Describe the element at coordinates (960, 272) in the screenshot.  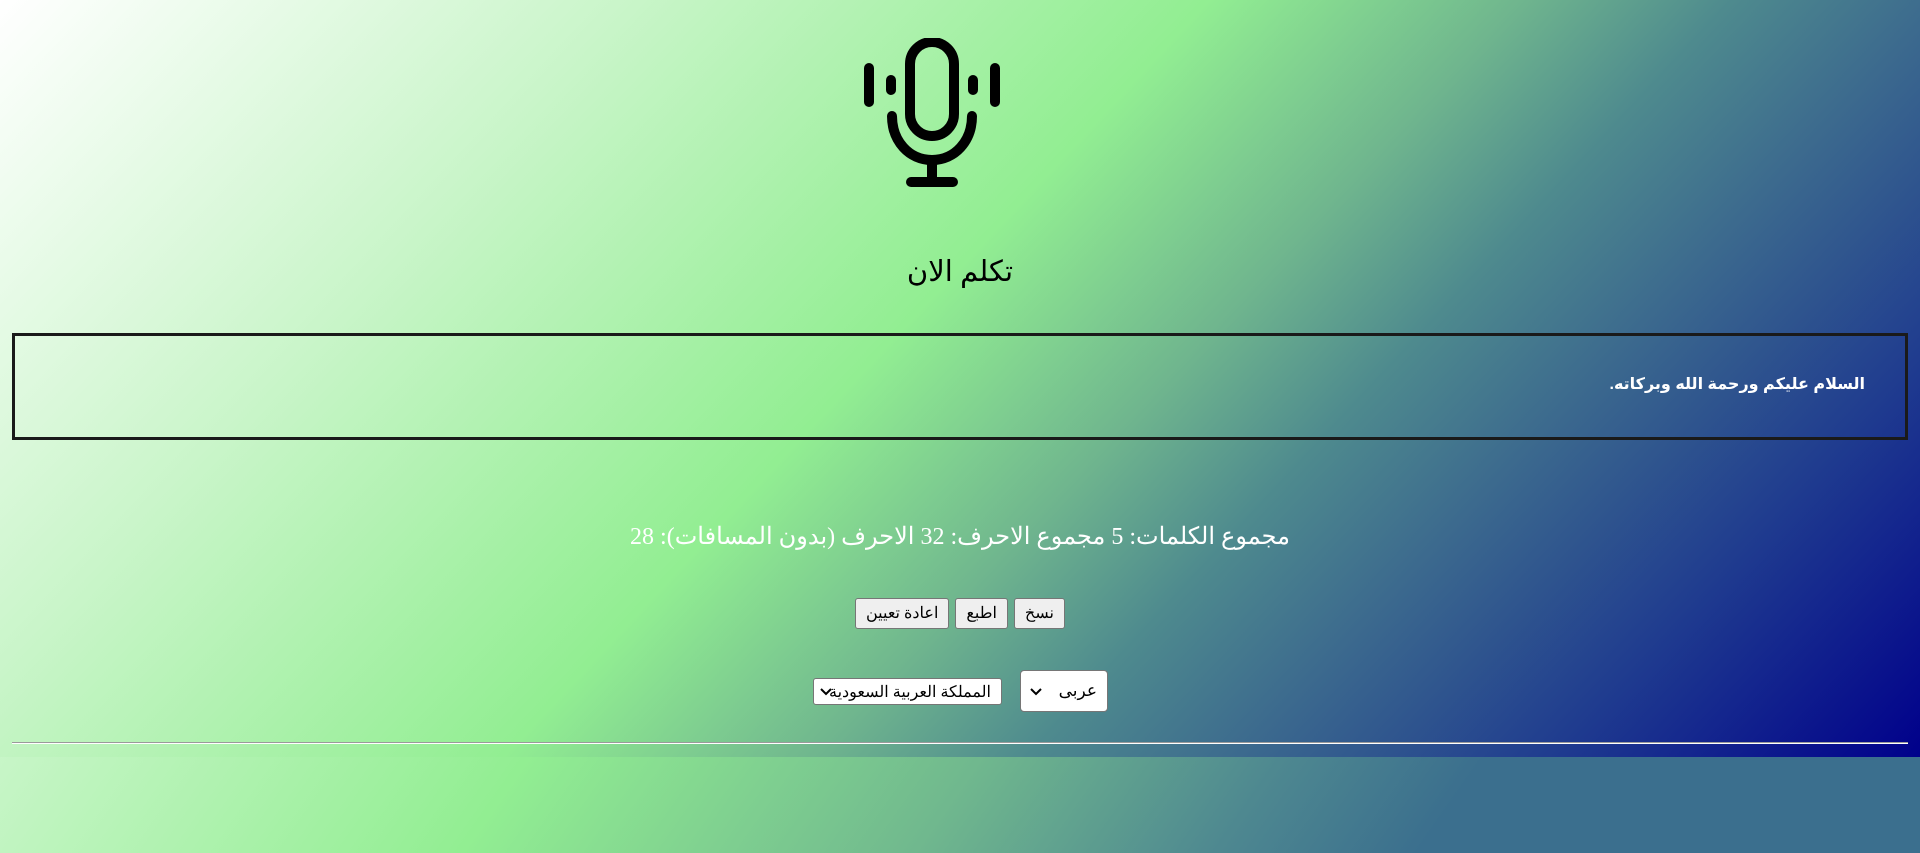
I see `speak-now-label: تكلم الان` at that location.